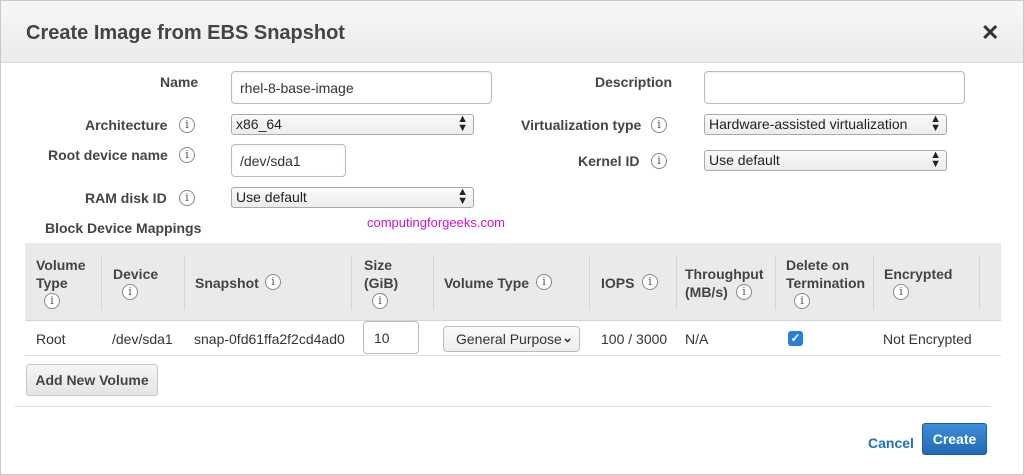 This screenshot has height=475, width=1024. I want to click on root-device-info-icon: i, so click(187, 155).